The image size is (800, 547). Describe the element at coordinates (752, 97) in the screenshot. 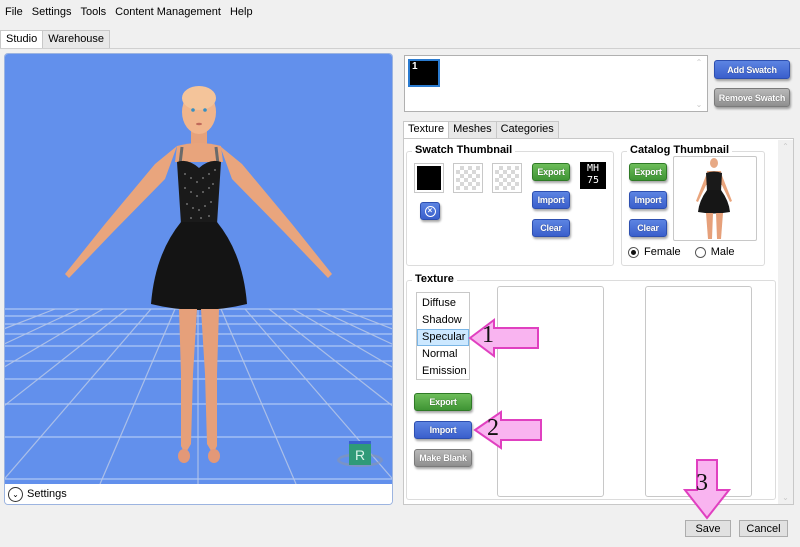

I see `remove-swatch-button: Remove Swatch` at that location.